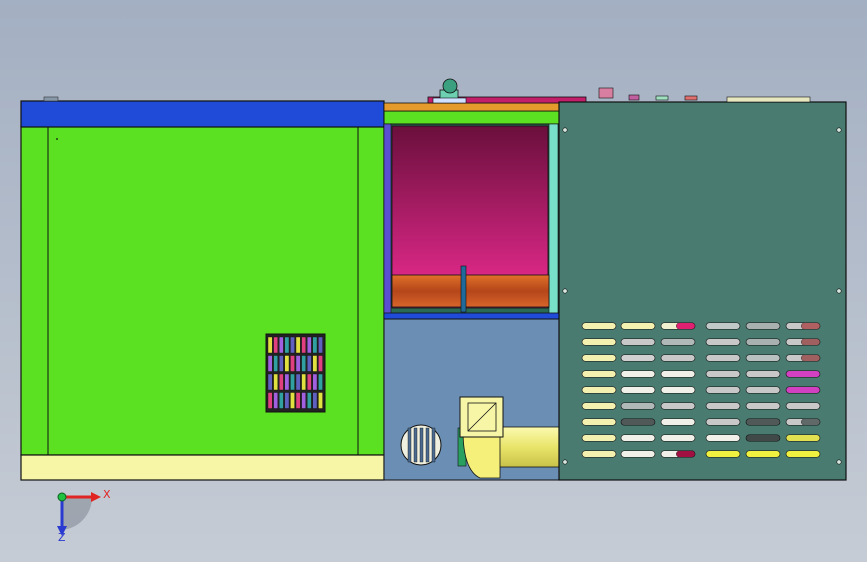 This screenshot has width=867, height=562. I want to click on chamber-side-right, so click(553, 220).